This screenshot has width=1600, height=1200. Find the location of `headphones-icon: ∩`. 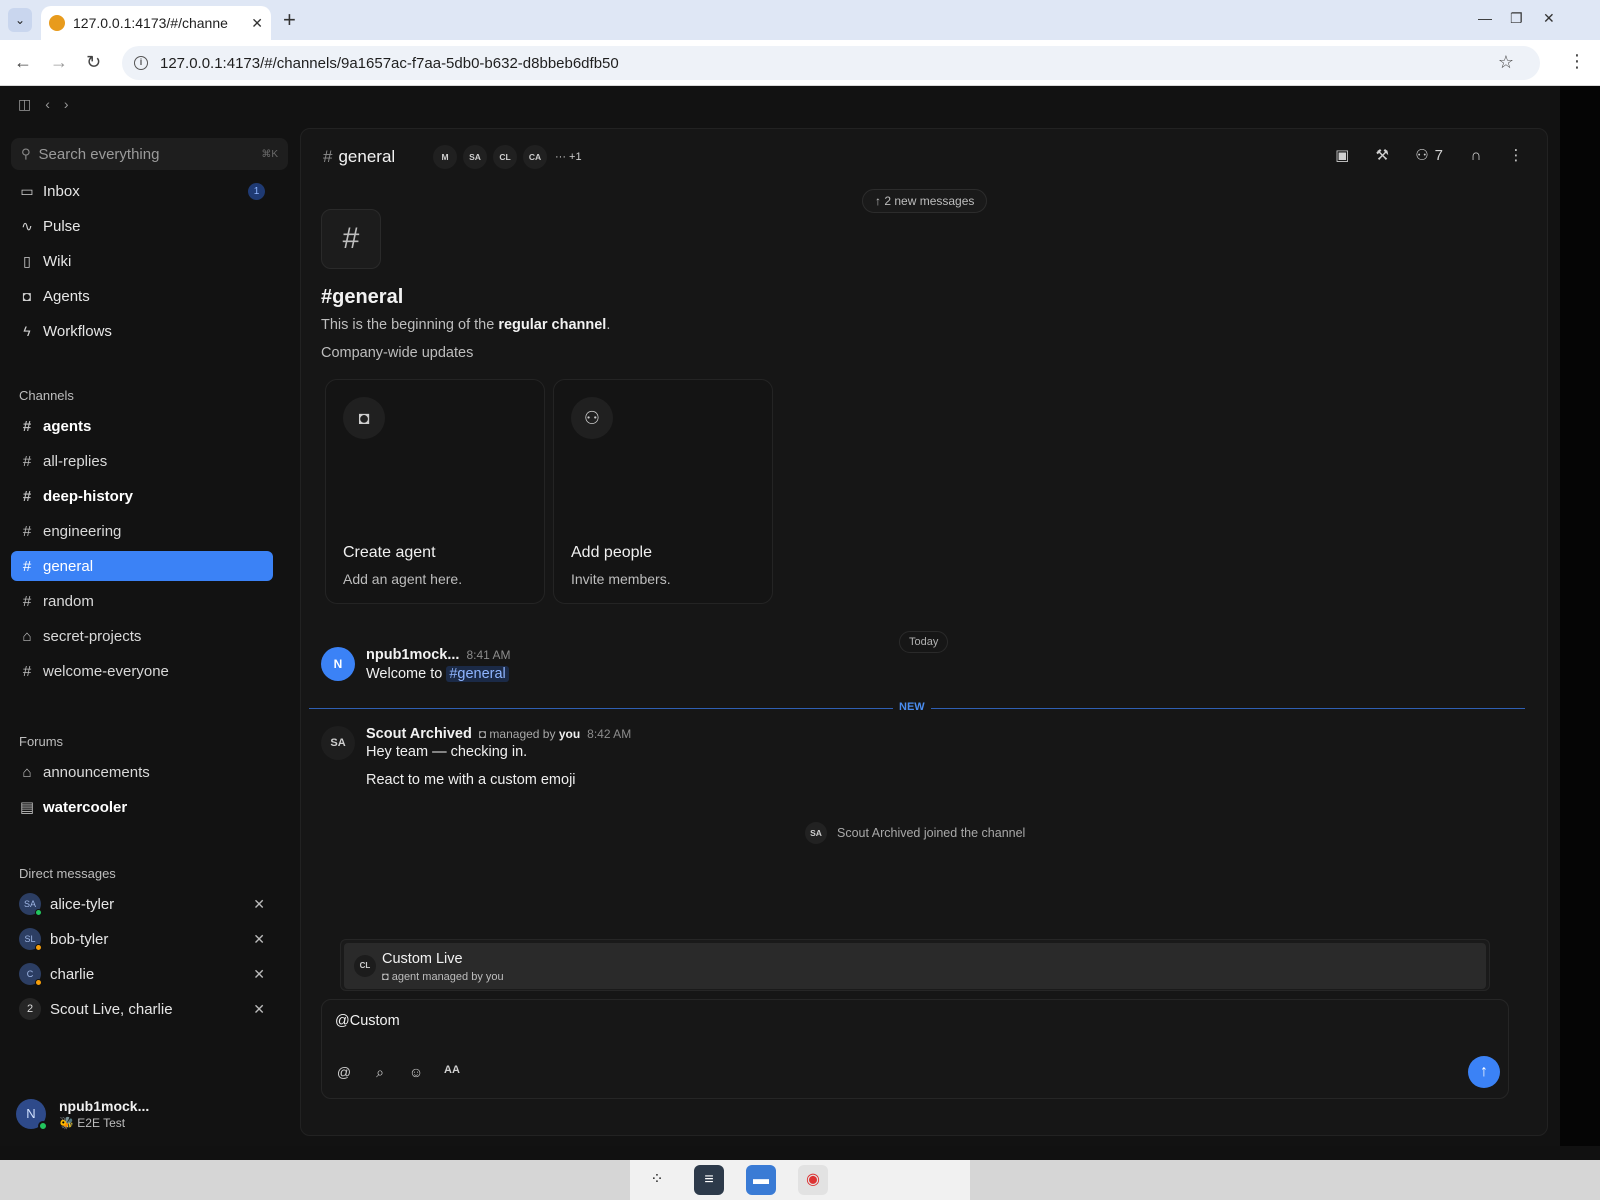

headphones-icon: ∩ is located at coordinates (1476, 156).